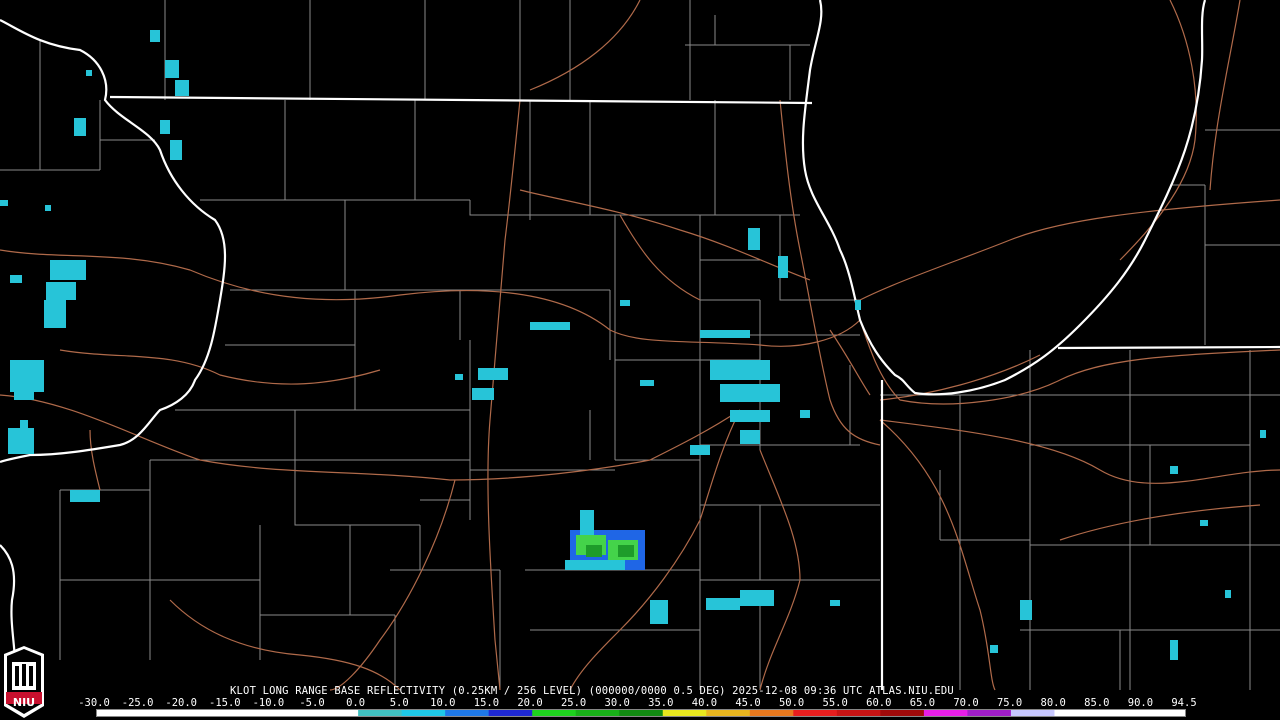  Describe the element at coordinates (399, 703) in the screenshot. I see `scale-tick-label: 5.0` at that location.